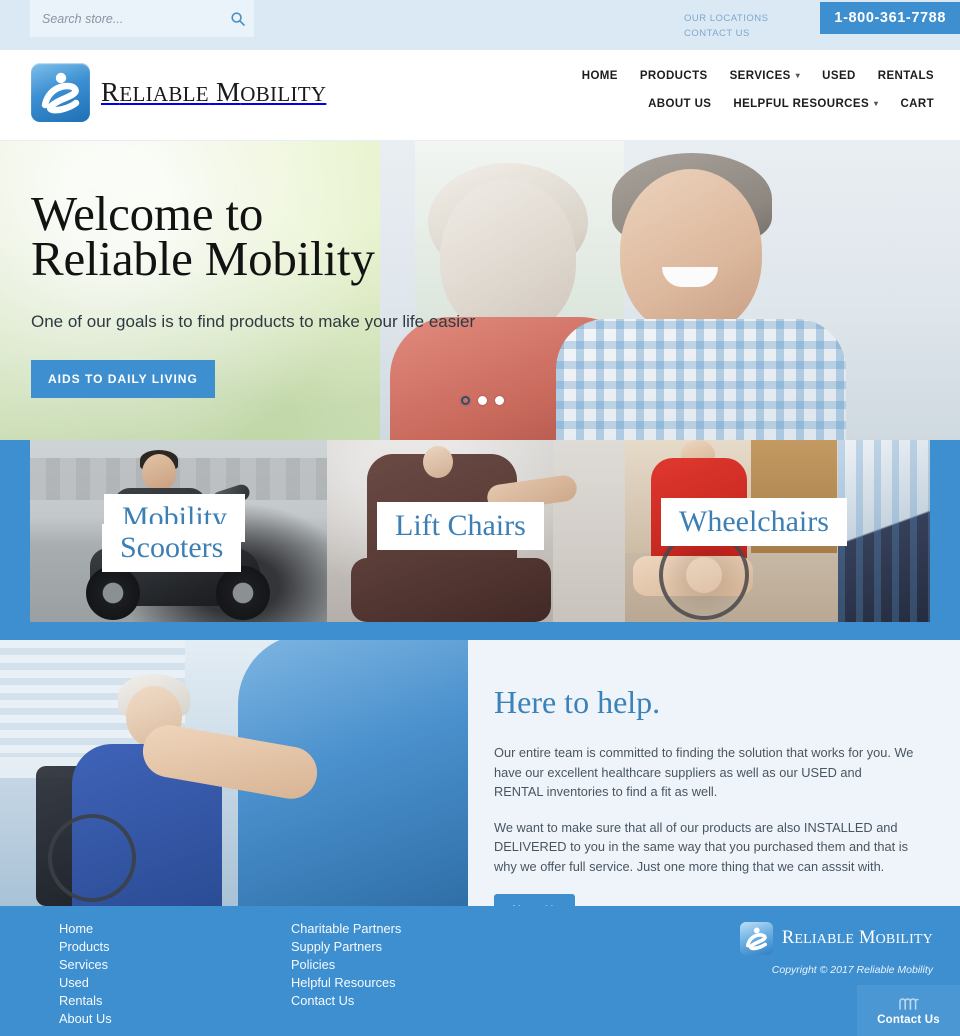  I want to click on nav-item-cart: Cart, so click(917, 104).